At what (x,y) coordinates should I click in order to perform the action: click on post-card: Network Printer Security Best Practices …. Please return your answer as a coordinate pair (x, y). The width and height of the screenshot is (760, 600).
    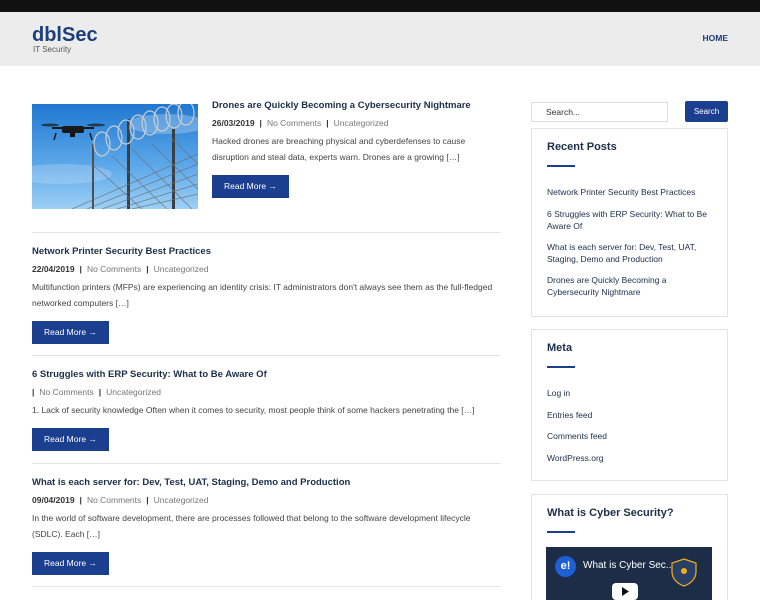
    Looking at the image, I should click on (267, 295).